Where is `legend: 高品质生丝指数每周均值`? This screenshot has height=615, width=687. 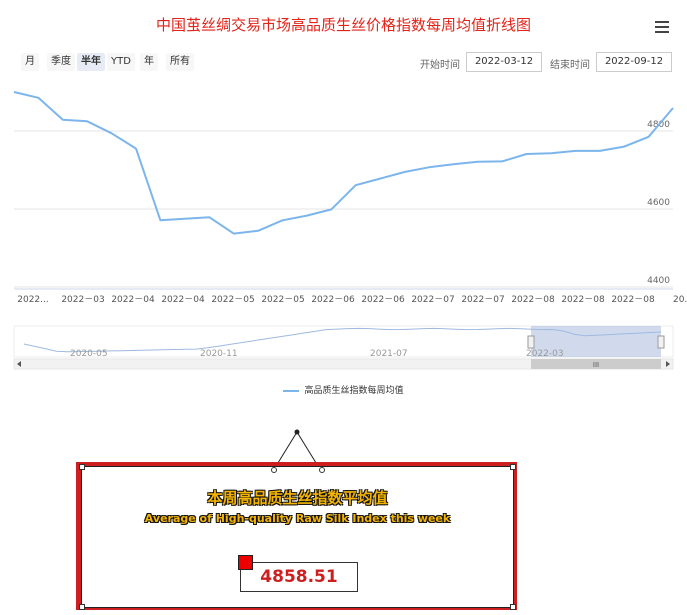 legend: 高品质生丝指数每周均值 is located at coordinates (343, 389).